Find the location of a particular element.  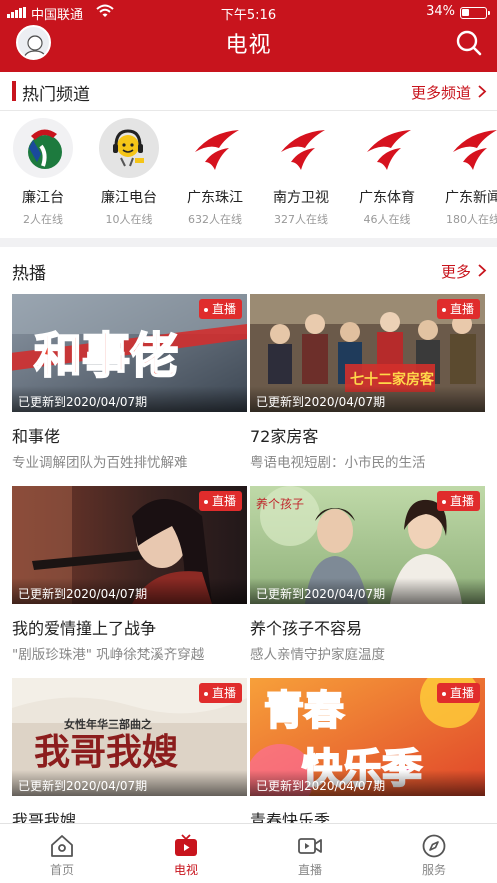

show-card: 女性年华三部曲之 我哥我嫂 直播 已更新到2020/04/07期 我哥我嫂 is located at coordinates (129, 754).